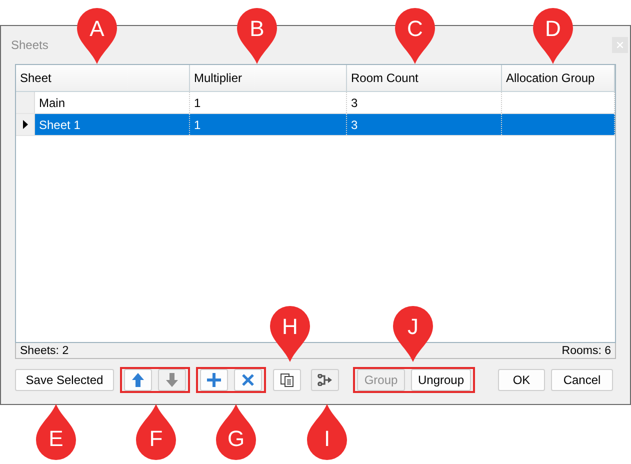  I want to click on column-header: Allocation Group, so click(558, 78).